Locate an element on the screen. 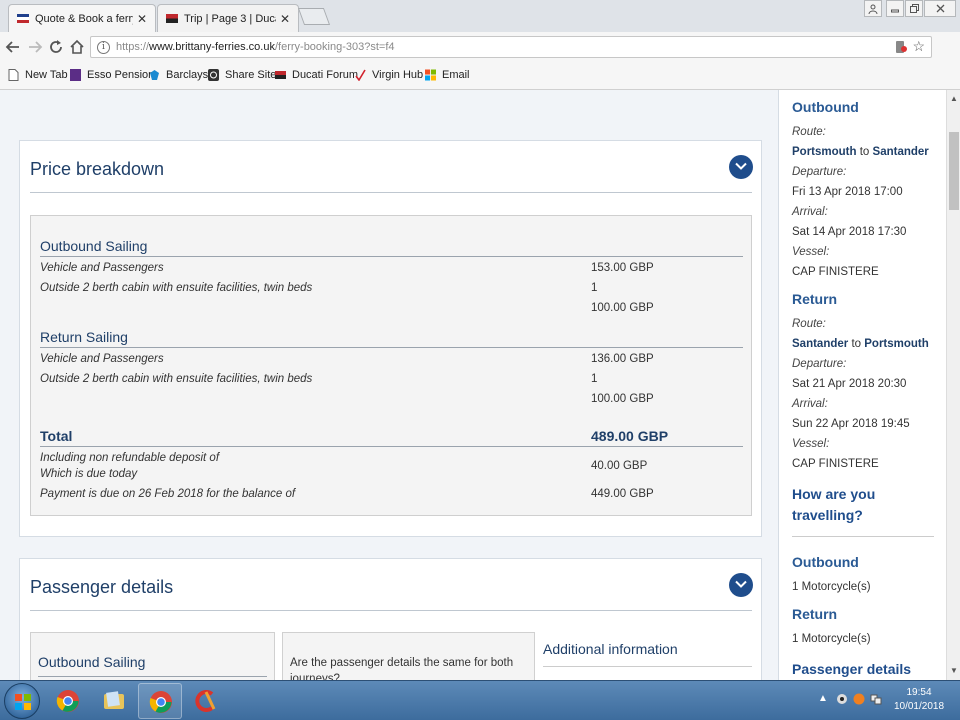  passenger-outbound-panel: Outbound Sailing is located at coordinates (152, 656).